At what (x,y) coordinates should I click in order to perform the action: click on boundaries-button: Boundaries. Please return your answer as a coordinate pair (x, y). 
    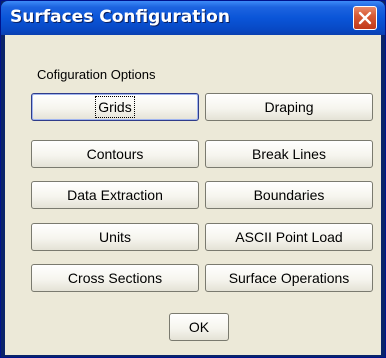
    Looking at the image, I should click on (289, 195).